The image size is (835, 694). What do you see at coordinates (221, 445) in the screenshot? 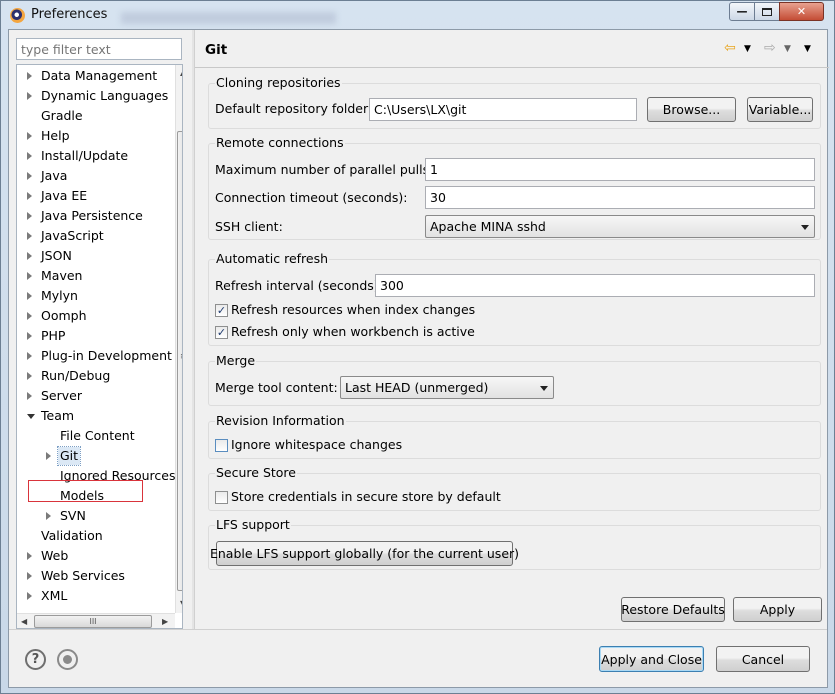
I see `ignore-whitespace-checkbox` at bounding box center [221, 445].